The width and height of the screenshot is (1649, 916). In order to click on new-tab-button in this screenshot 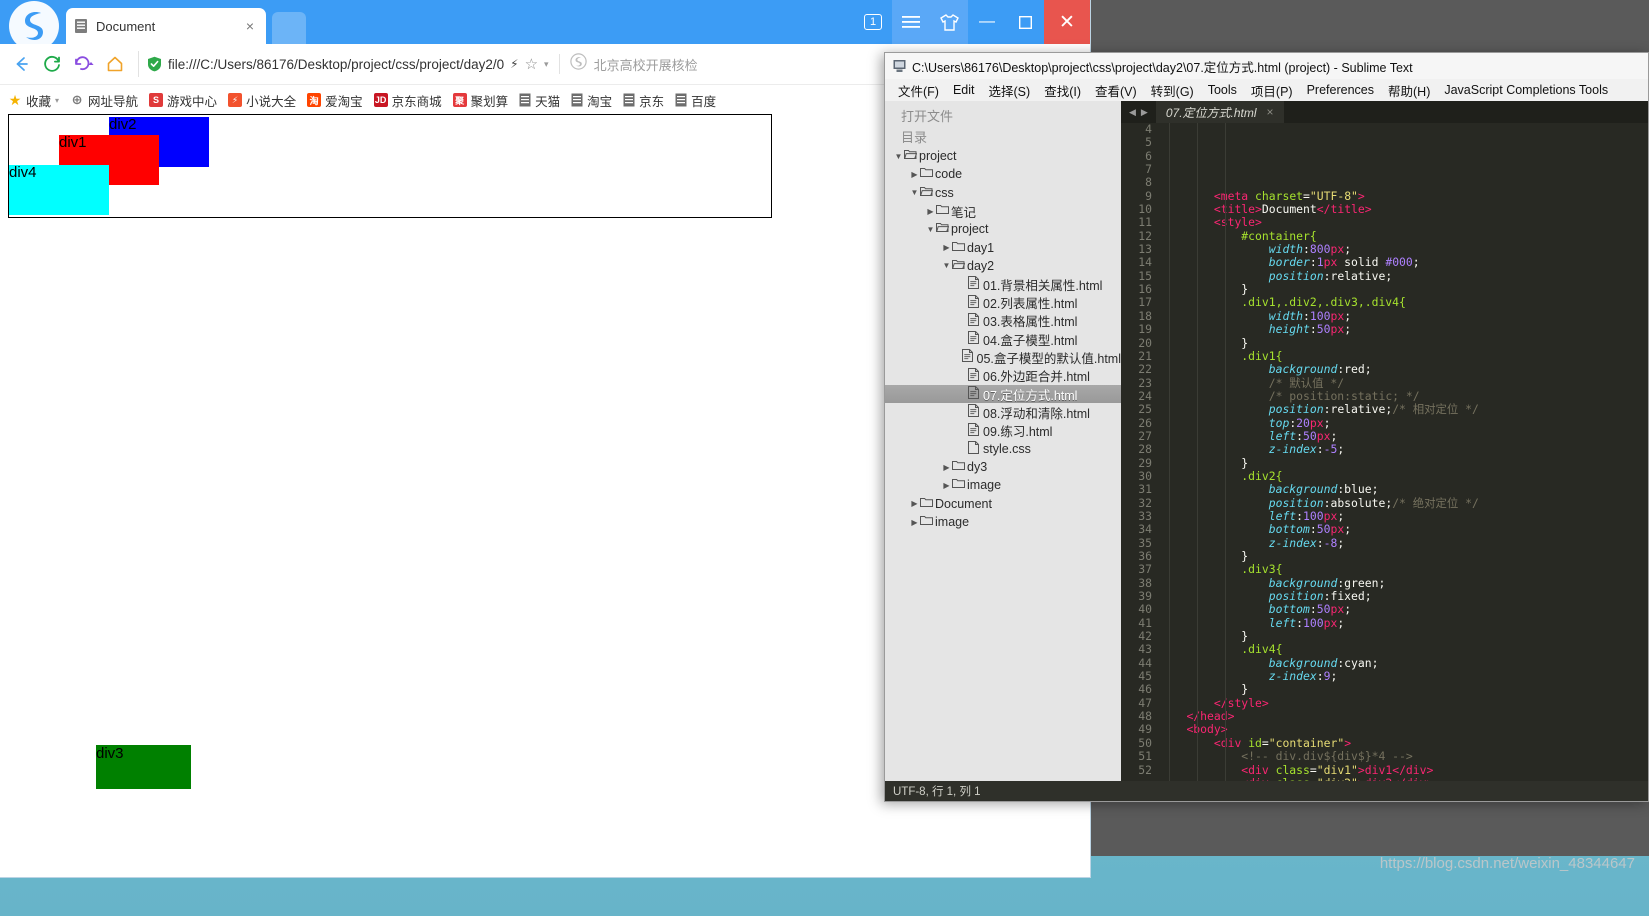, I will do `click(289, 28)`.